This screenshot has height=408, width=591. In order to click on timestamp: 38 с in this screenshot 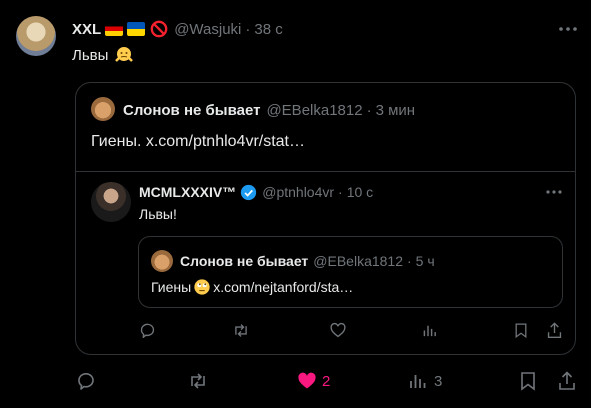, I will do `click(268, 29)`.